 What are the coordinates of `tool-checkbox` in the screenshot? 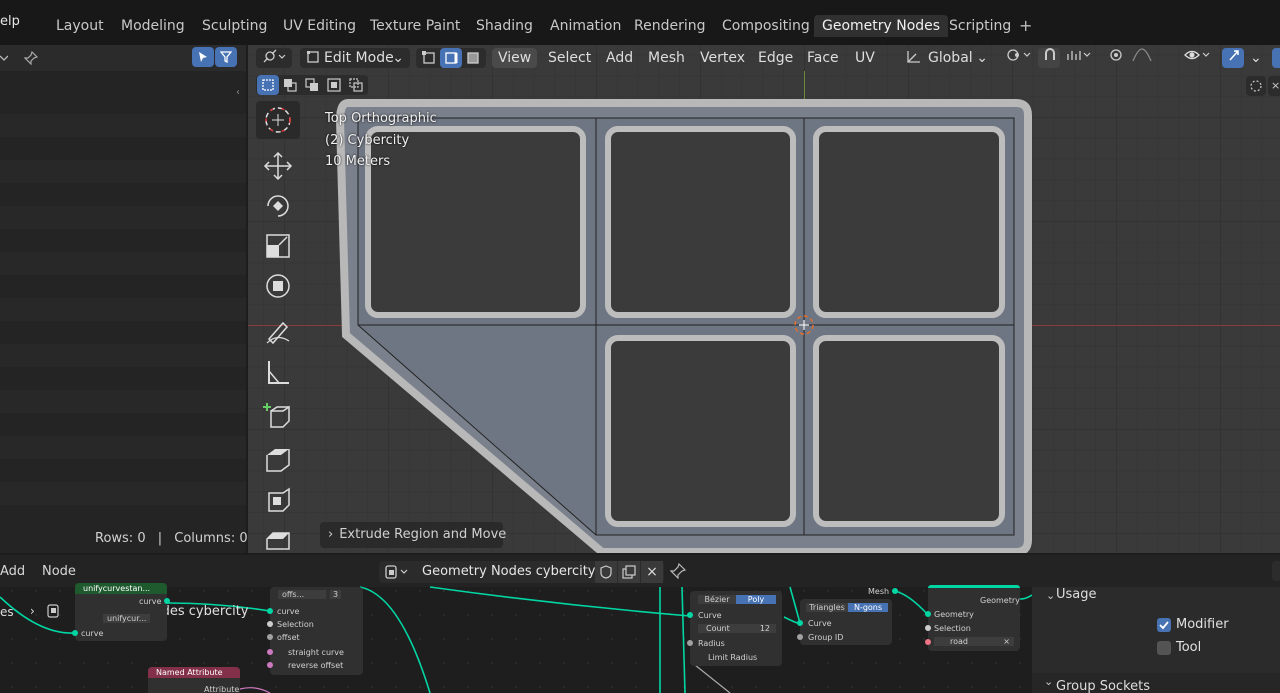 It's located at (1164, 648).